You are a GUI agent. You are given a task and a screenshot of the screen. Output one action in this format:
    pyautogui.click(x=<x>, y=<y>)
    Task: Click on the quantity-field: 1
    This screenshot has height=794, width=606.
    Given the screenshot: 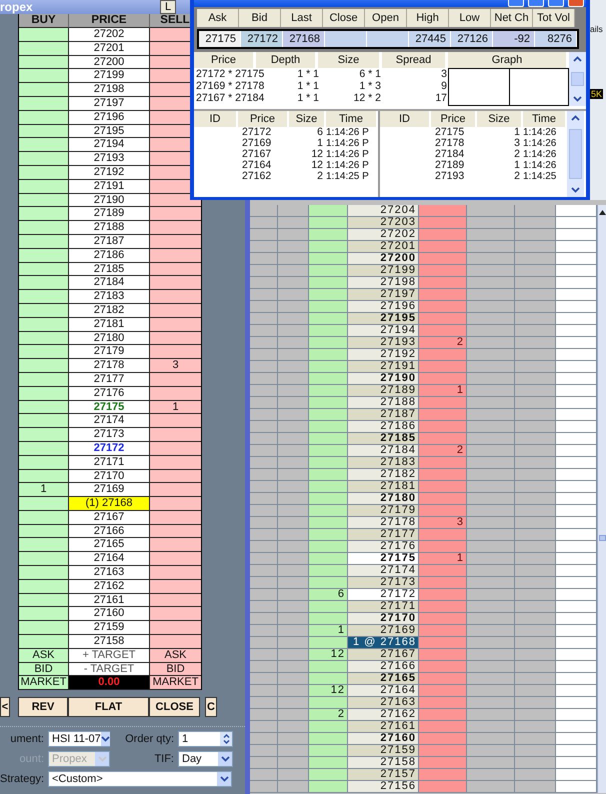 What is the action you would take?
    pyautogui.click(x=205, y=738)
    